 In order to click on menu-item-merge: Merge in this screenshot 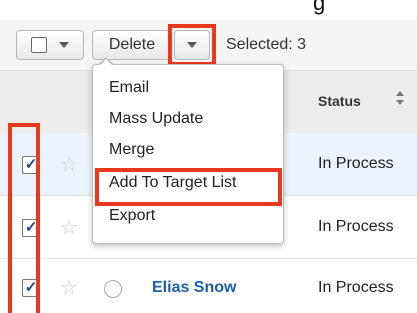, I will do `click(131, 150)`.